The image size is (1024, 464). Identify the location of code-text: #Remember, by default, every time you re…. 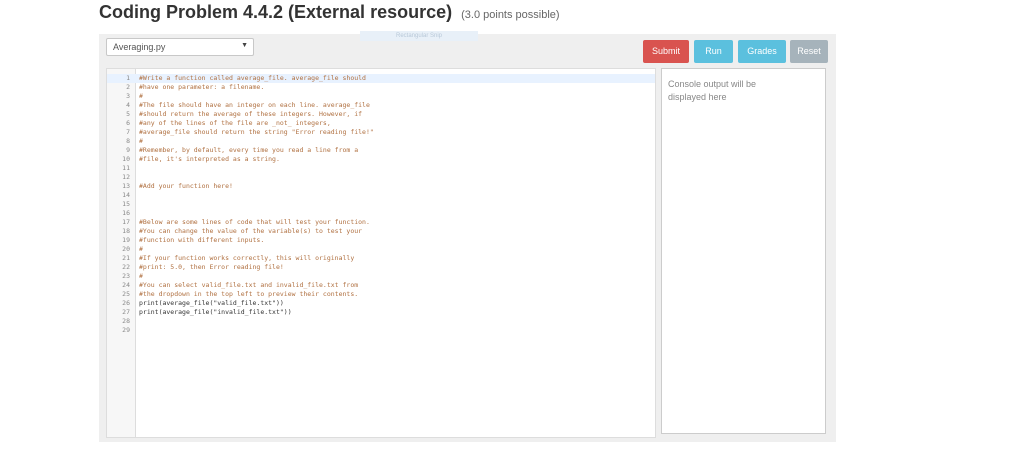
(249, 150).